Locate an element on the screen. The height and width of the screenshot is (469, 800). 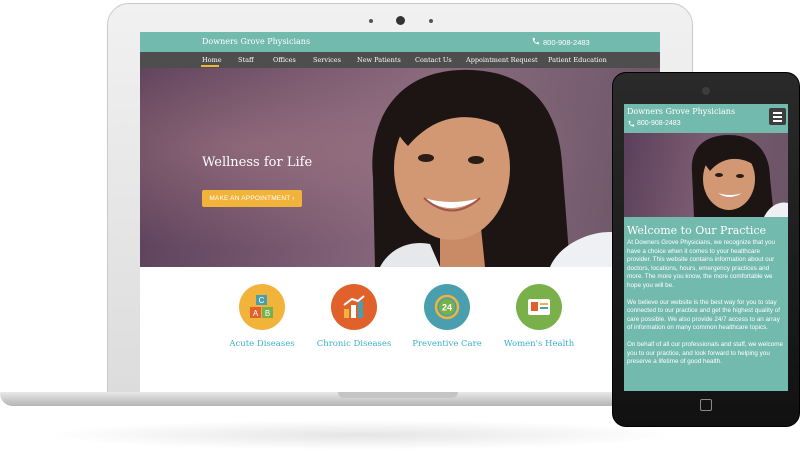
abc-blocks-icon: C A B is located at coordinates (261, 306).